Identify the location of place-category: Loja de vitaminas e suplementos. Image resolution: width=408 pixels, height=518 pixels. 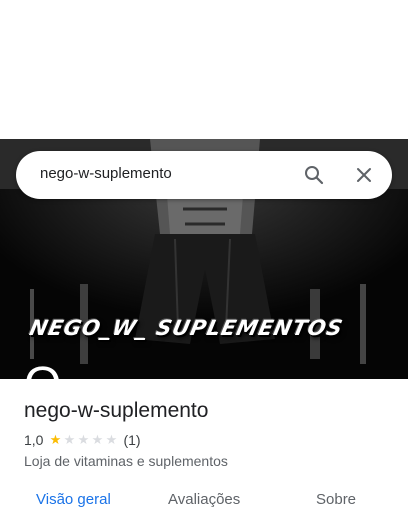
(126, 461).